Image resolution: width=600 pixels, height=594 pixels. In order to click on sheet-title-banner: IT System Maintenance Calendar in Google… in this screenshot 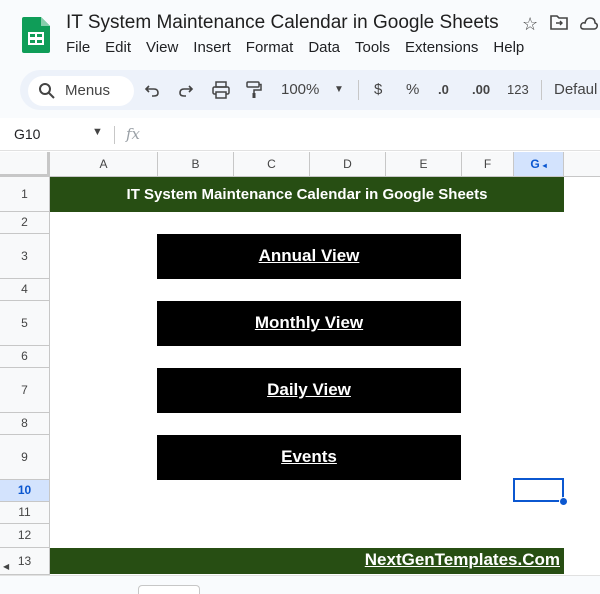, I will do `click(307, 194)`.